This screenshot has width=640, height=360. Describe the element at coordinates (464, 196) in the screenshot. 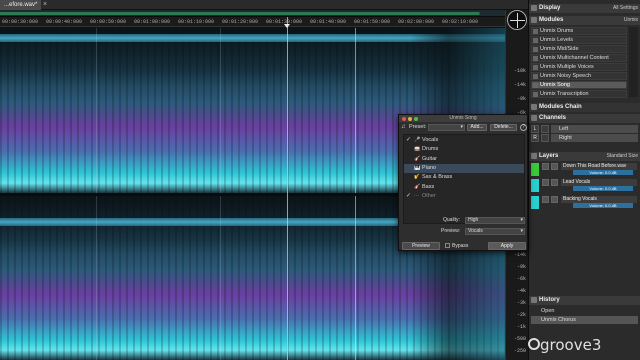

I see `stem-item: ✓ ⋯ Other` at that location.